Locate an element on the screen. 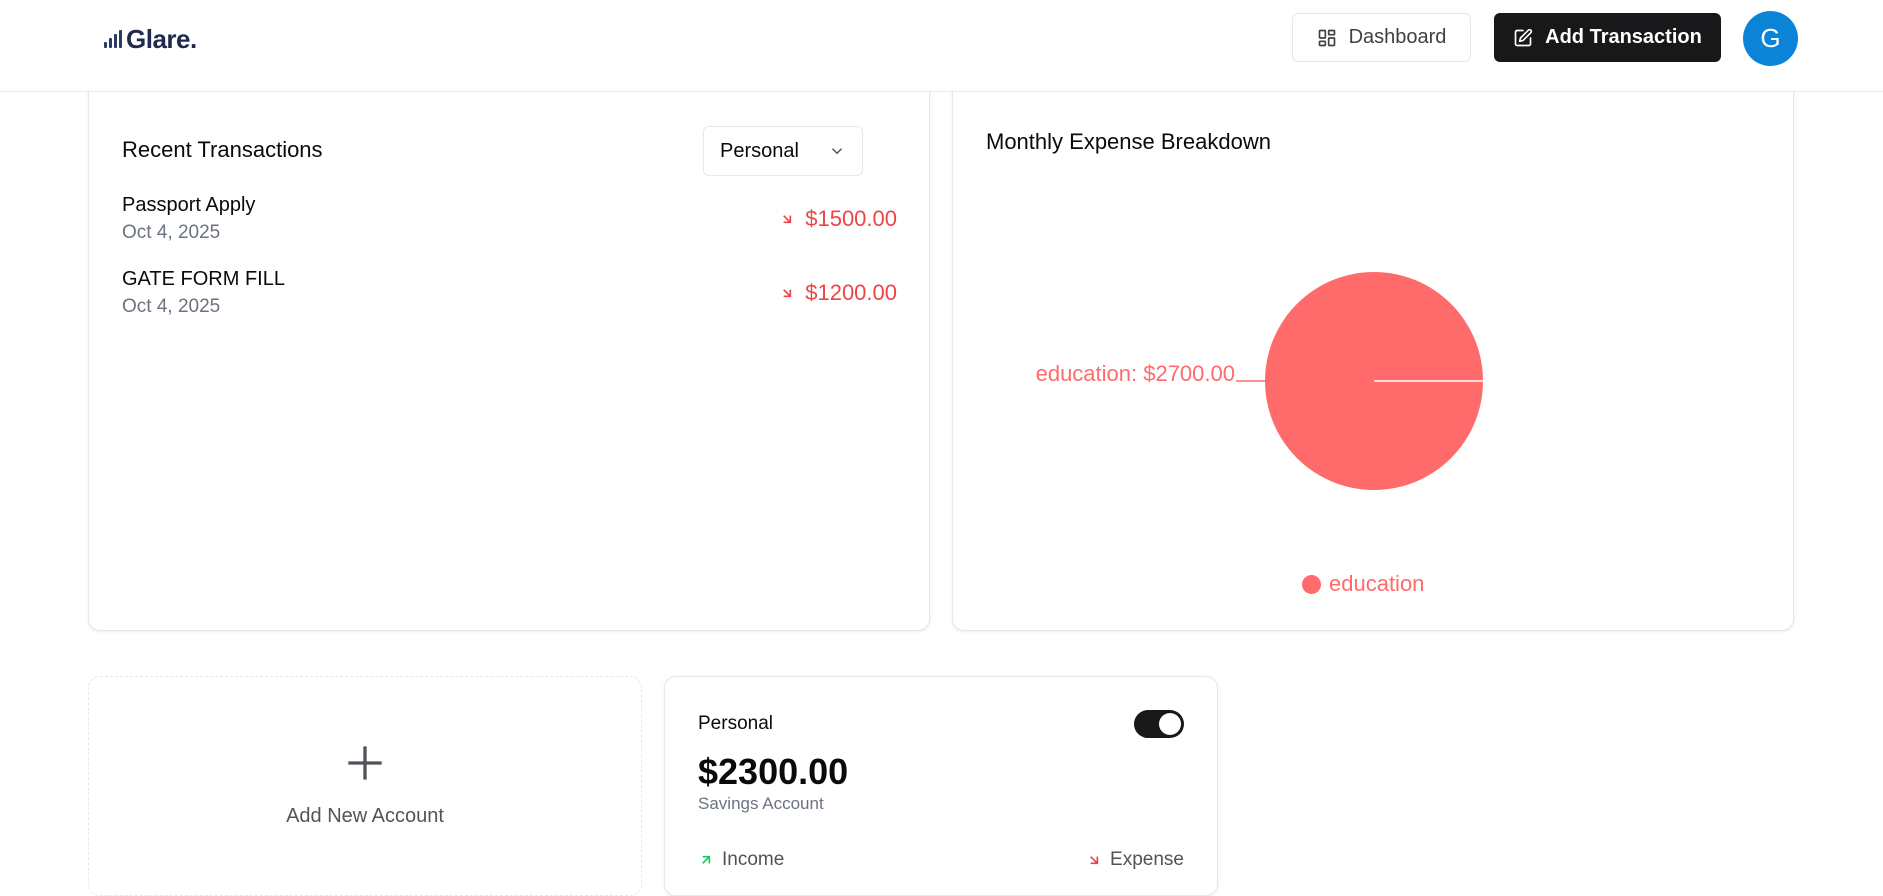 The height and width of the screenshot is (896, 1883). toggle-knob is located at coordinates (1170, 724).